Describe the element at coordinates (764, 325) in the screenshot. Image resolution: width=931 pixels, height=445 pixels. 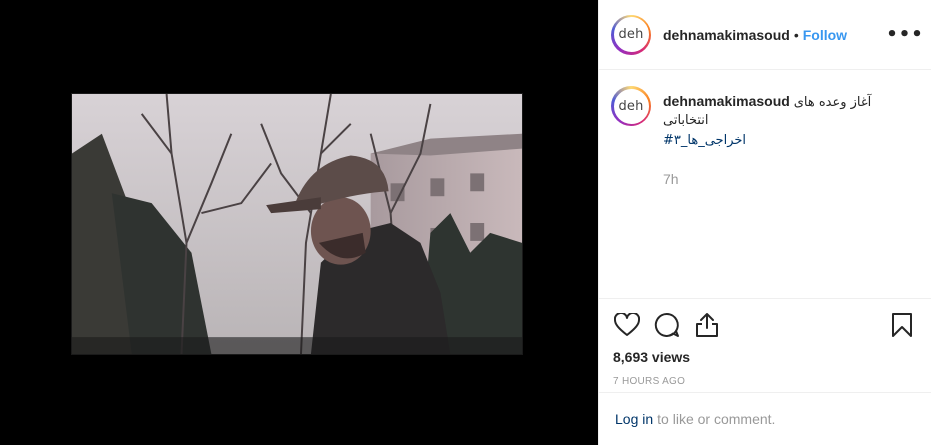
I see `action-bar` at that location.